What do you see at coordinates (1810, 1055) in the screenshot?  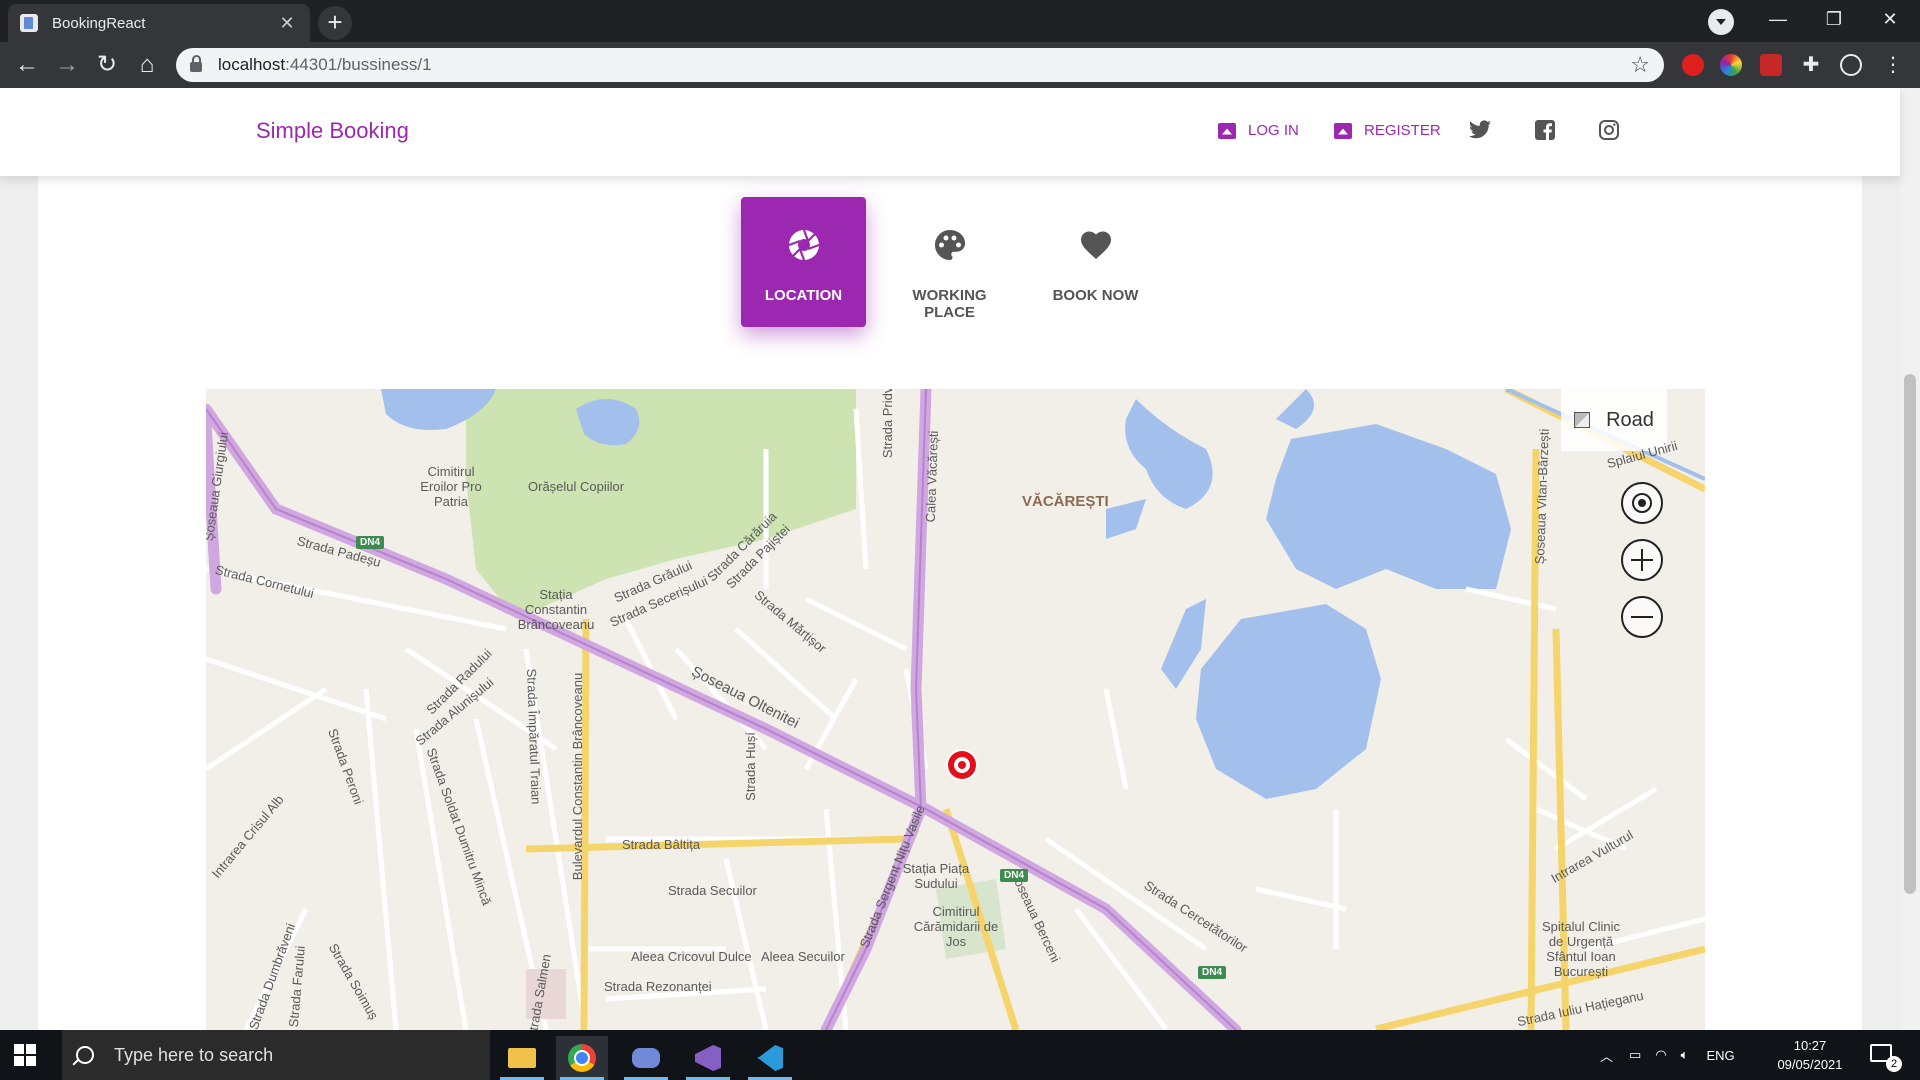 I see `taskbar-clock: 10:27 09/05/2021` at bounding box center [1810, 1055].